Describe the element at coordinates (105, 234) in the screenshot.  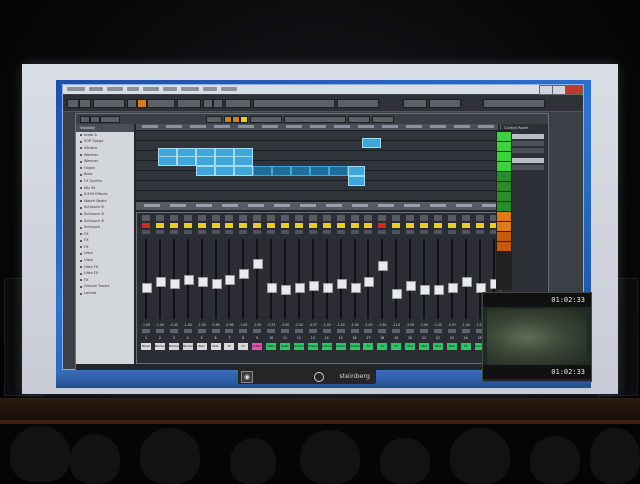
I see `inspector-item: FX` at that location.